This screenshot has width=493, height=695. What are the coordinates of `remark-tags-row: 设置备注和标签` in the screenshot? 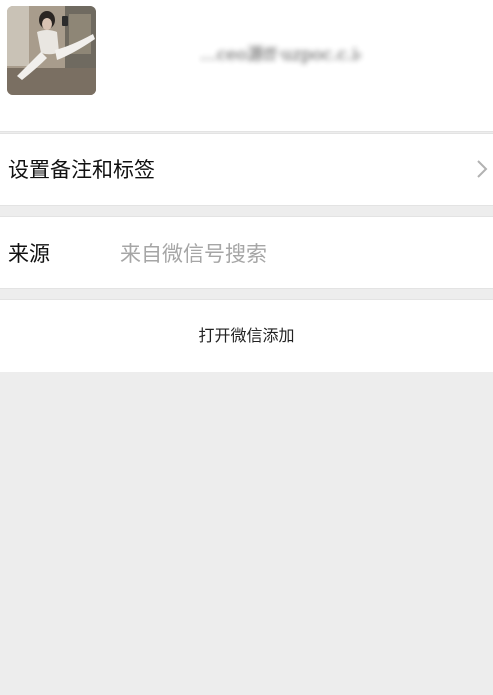 It's located at (246, 169).